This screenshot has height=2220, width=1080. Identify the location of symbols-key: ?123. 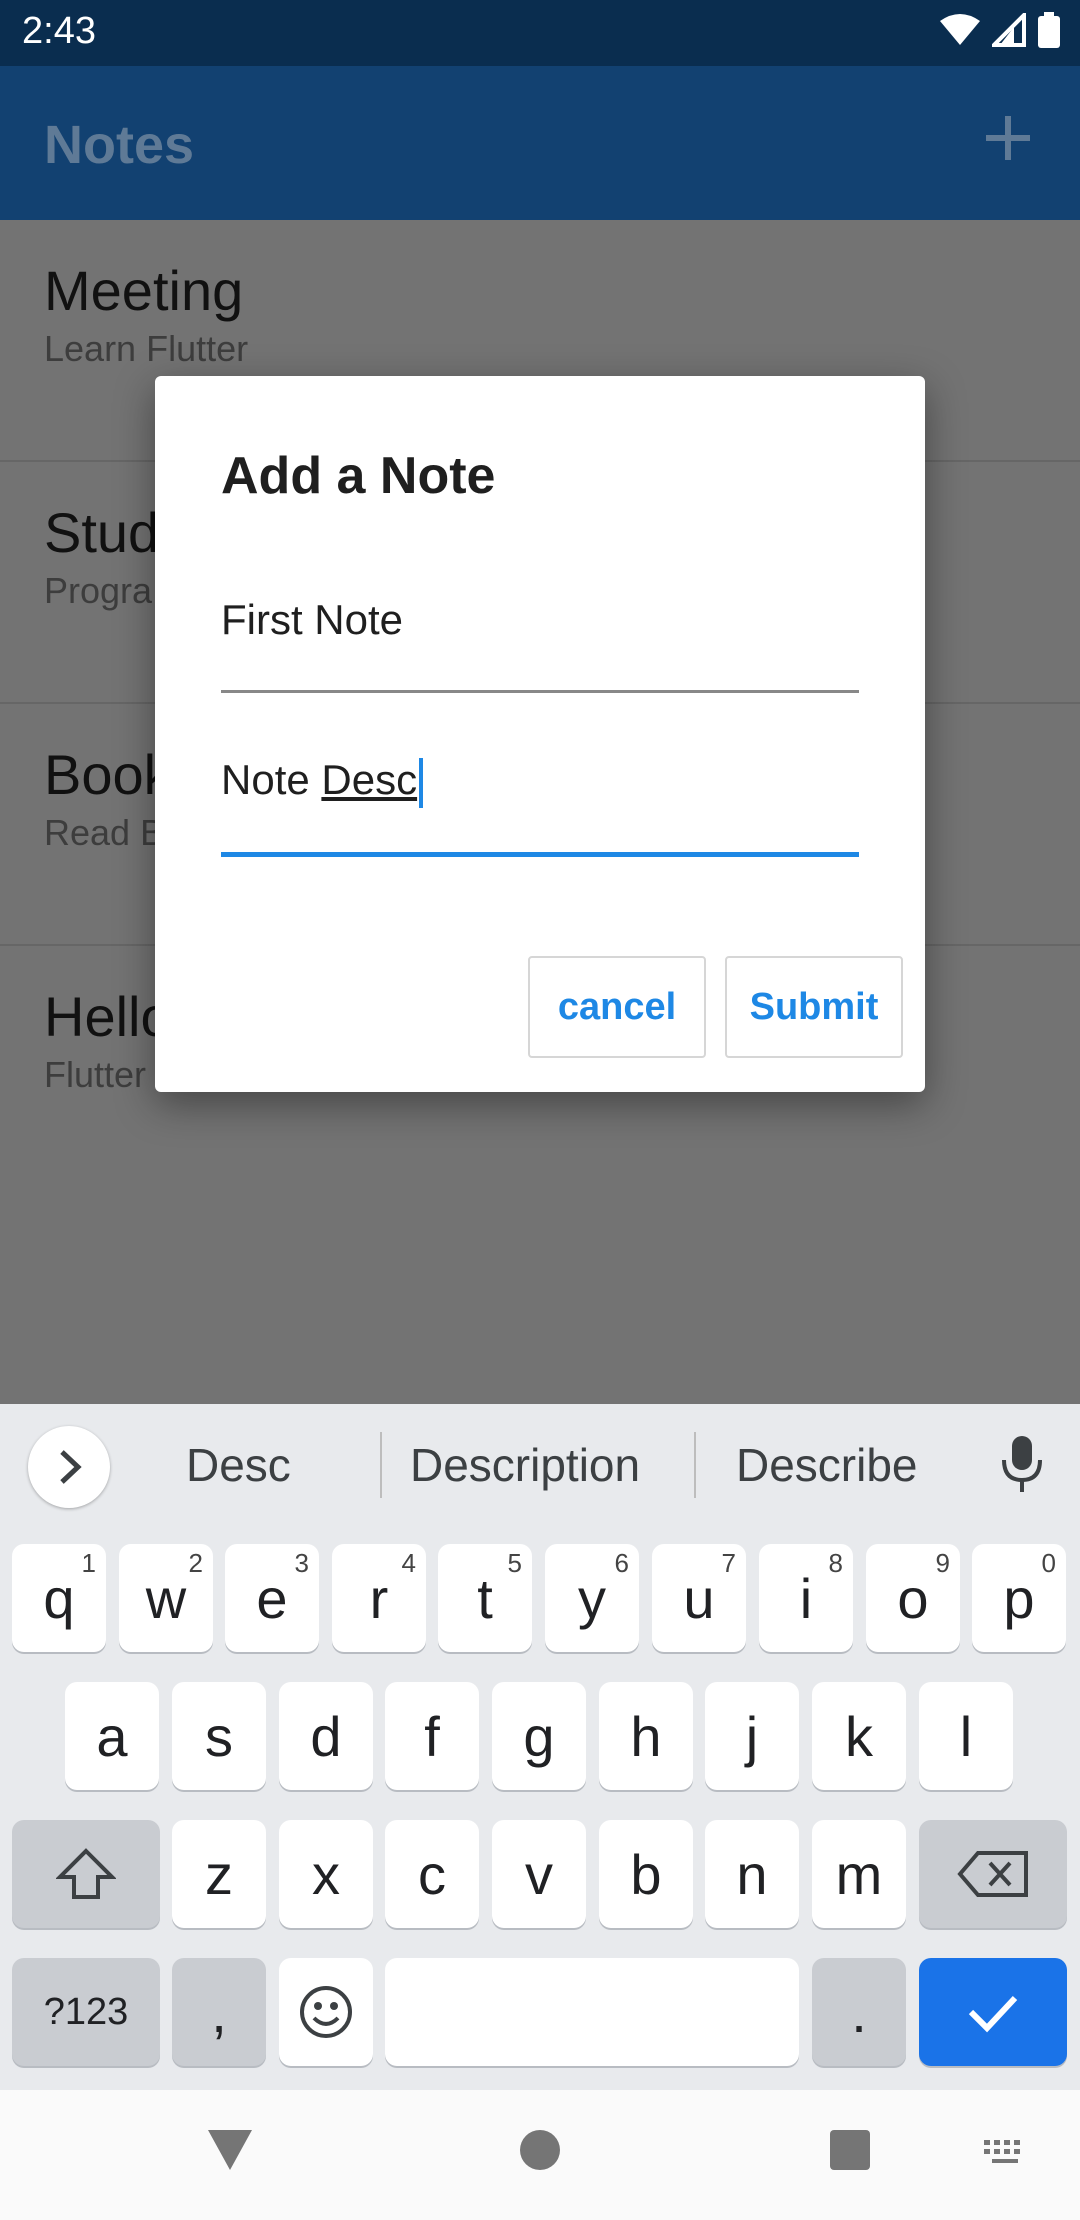
(86, 2012).